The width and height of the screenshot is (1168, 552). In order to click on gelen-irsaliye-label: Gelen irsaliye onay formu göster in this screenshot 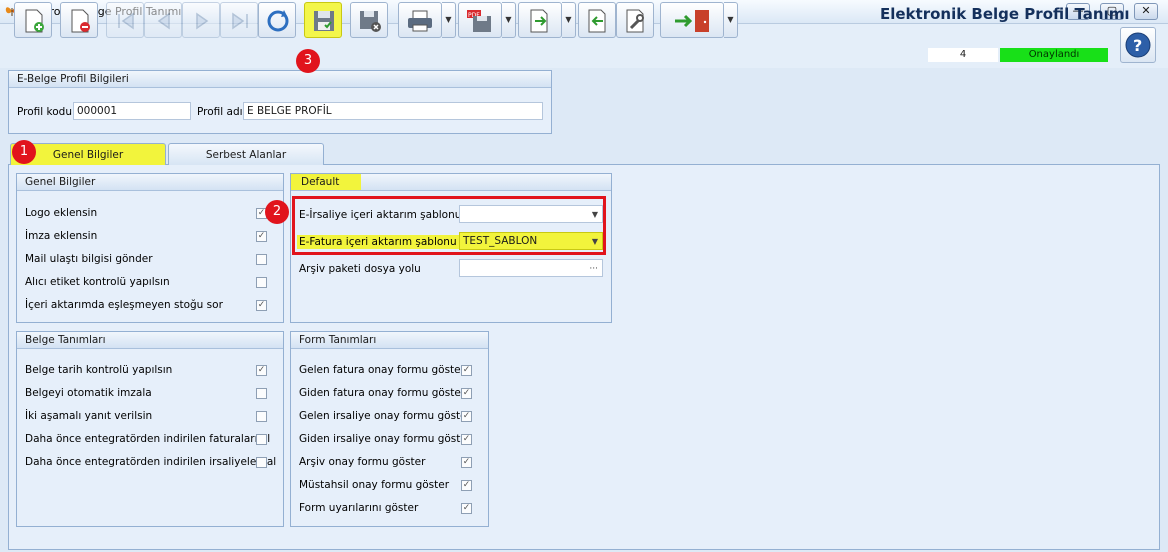, I will do `click(385, 416)`.